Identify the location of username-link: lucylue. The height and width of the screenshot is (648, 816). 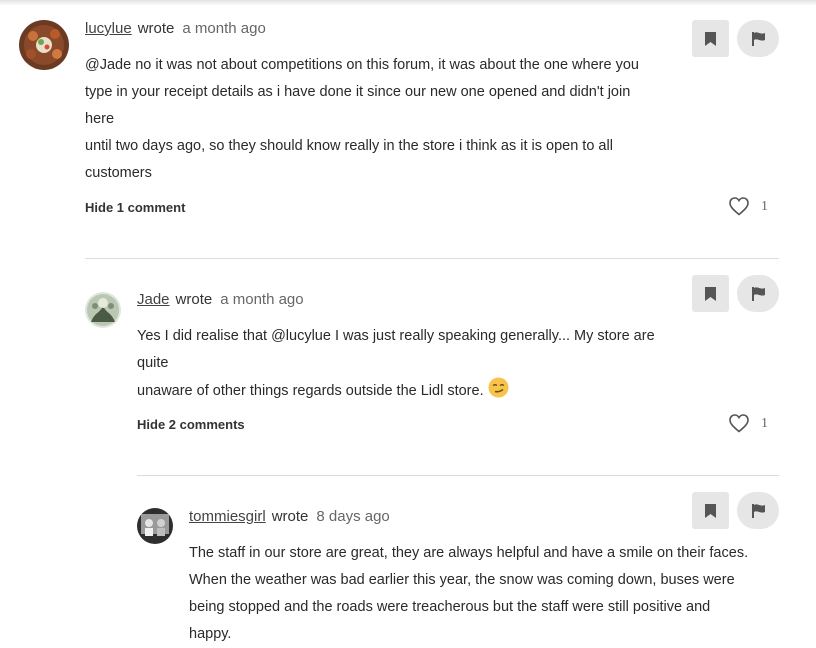
(108, 28).